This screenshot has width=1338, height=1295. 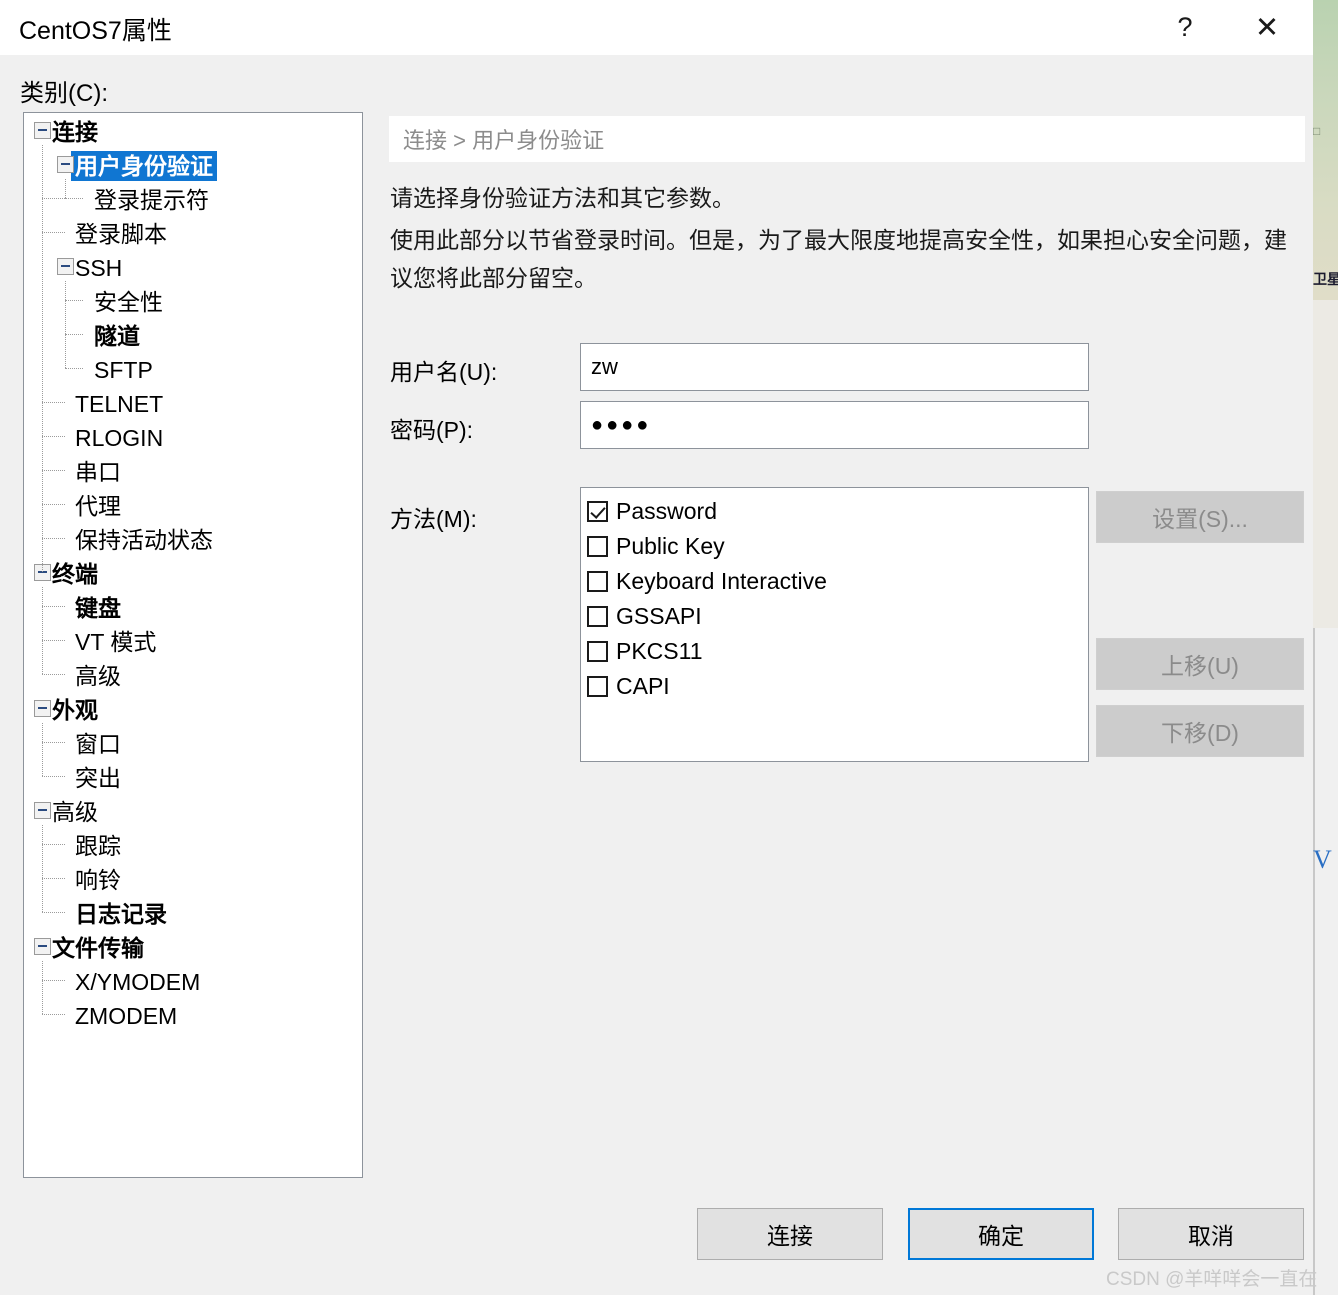 I want to click on move-down-button: 下移(D), so click(x=1200, y=731).